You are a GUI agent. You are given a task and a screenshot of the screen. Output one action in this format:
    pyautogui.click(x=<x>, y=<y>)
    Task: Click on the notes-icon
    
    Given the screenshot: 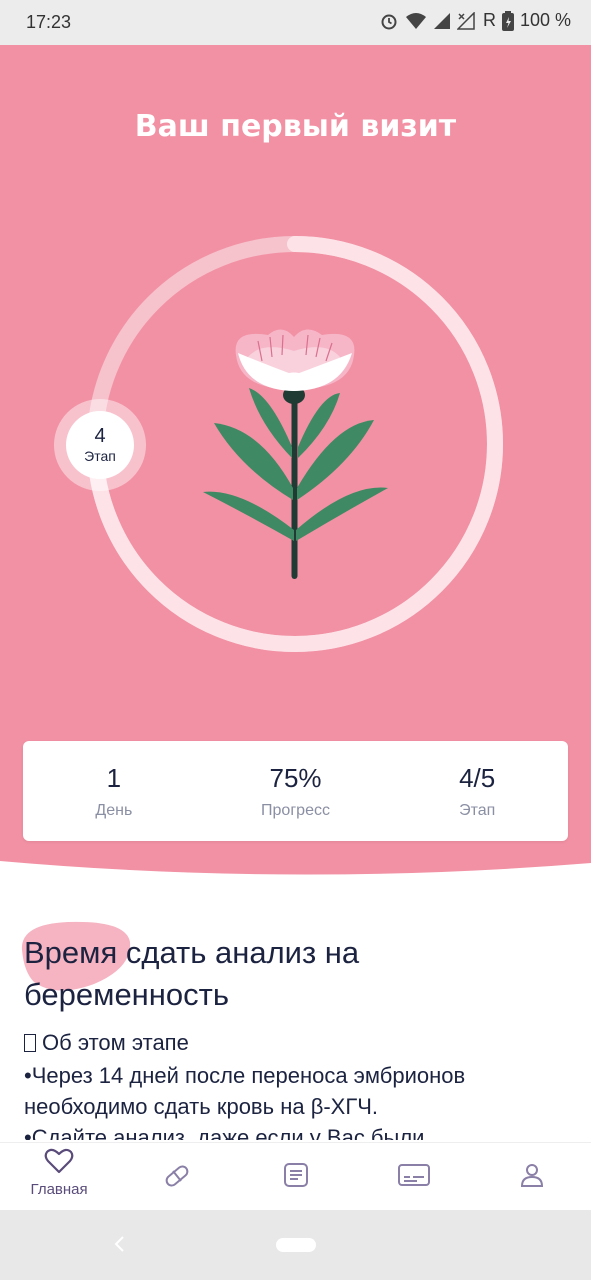 What is the action you would take?
    pyautogui.click(x=295, y=1175)
    